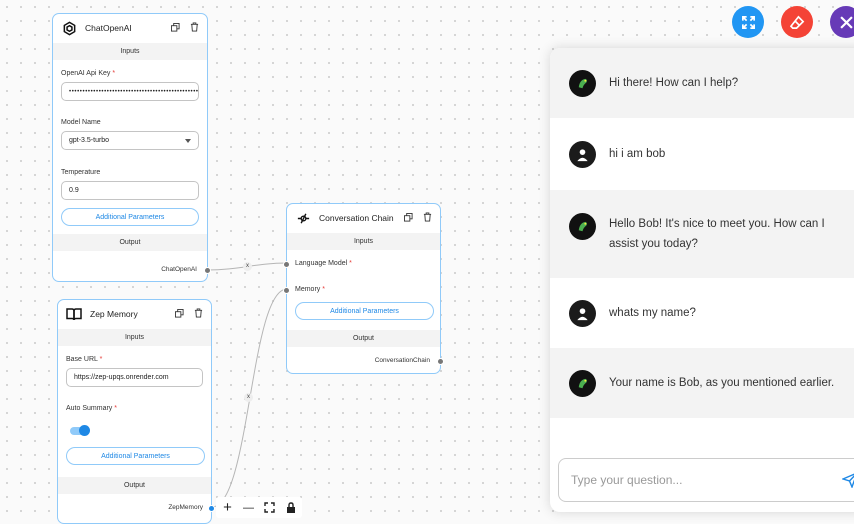 The height and width of the screenshot is (524, 854). I want to click on auto-summary-toggle, so click(80, 430).